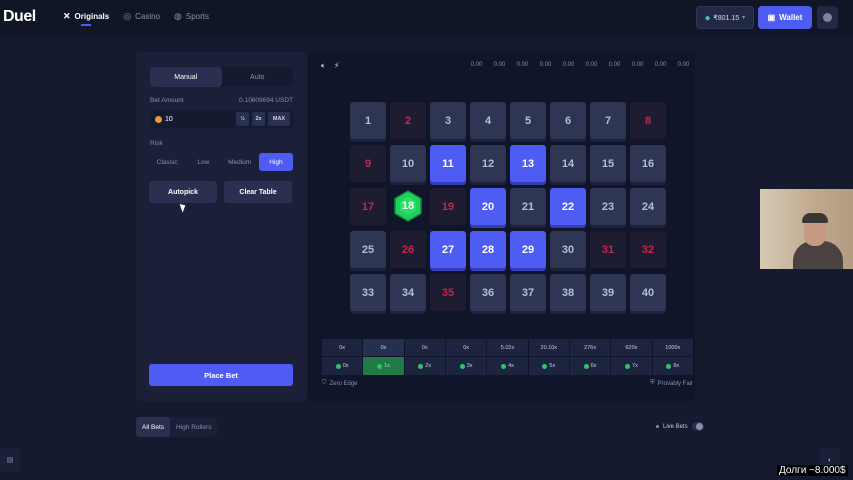  I want to click on keno-tile: 4, so click(488, 120).